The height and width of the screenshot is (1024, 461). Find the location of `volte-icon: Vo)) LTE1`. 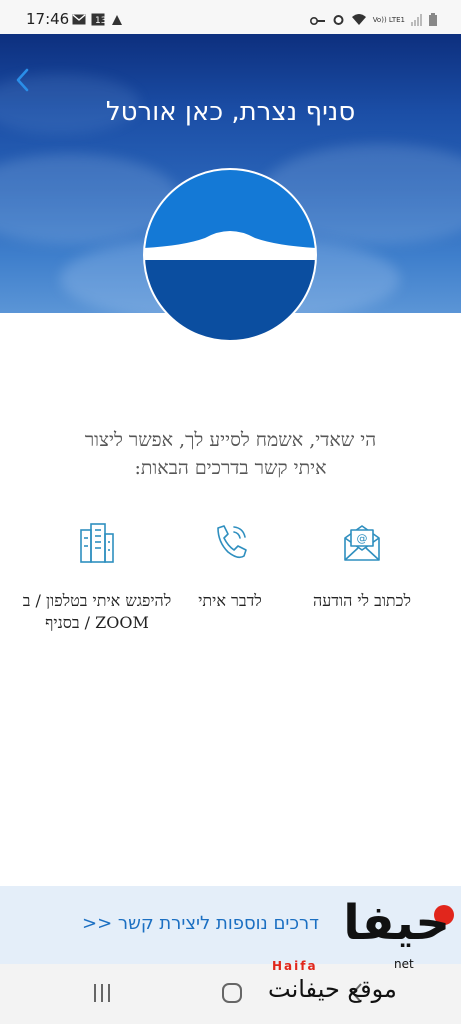

volte-icon: Vo)) LTE1 is located at coordinates (388, 20).